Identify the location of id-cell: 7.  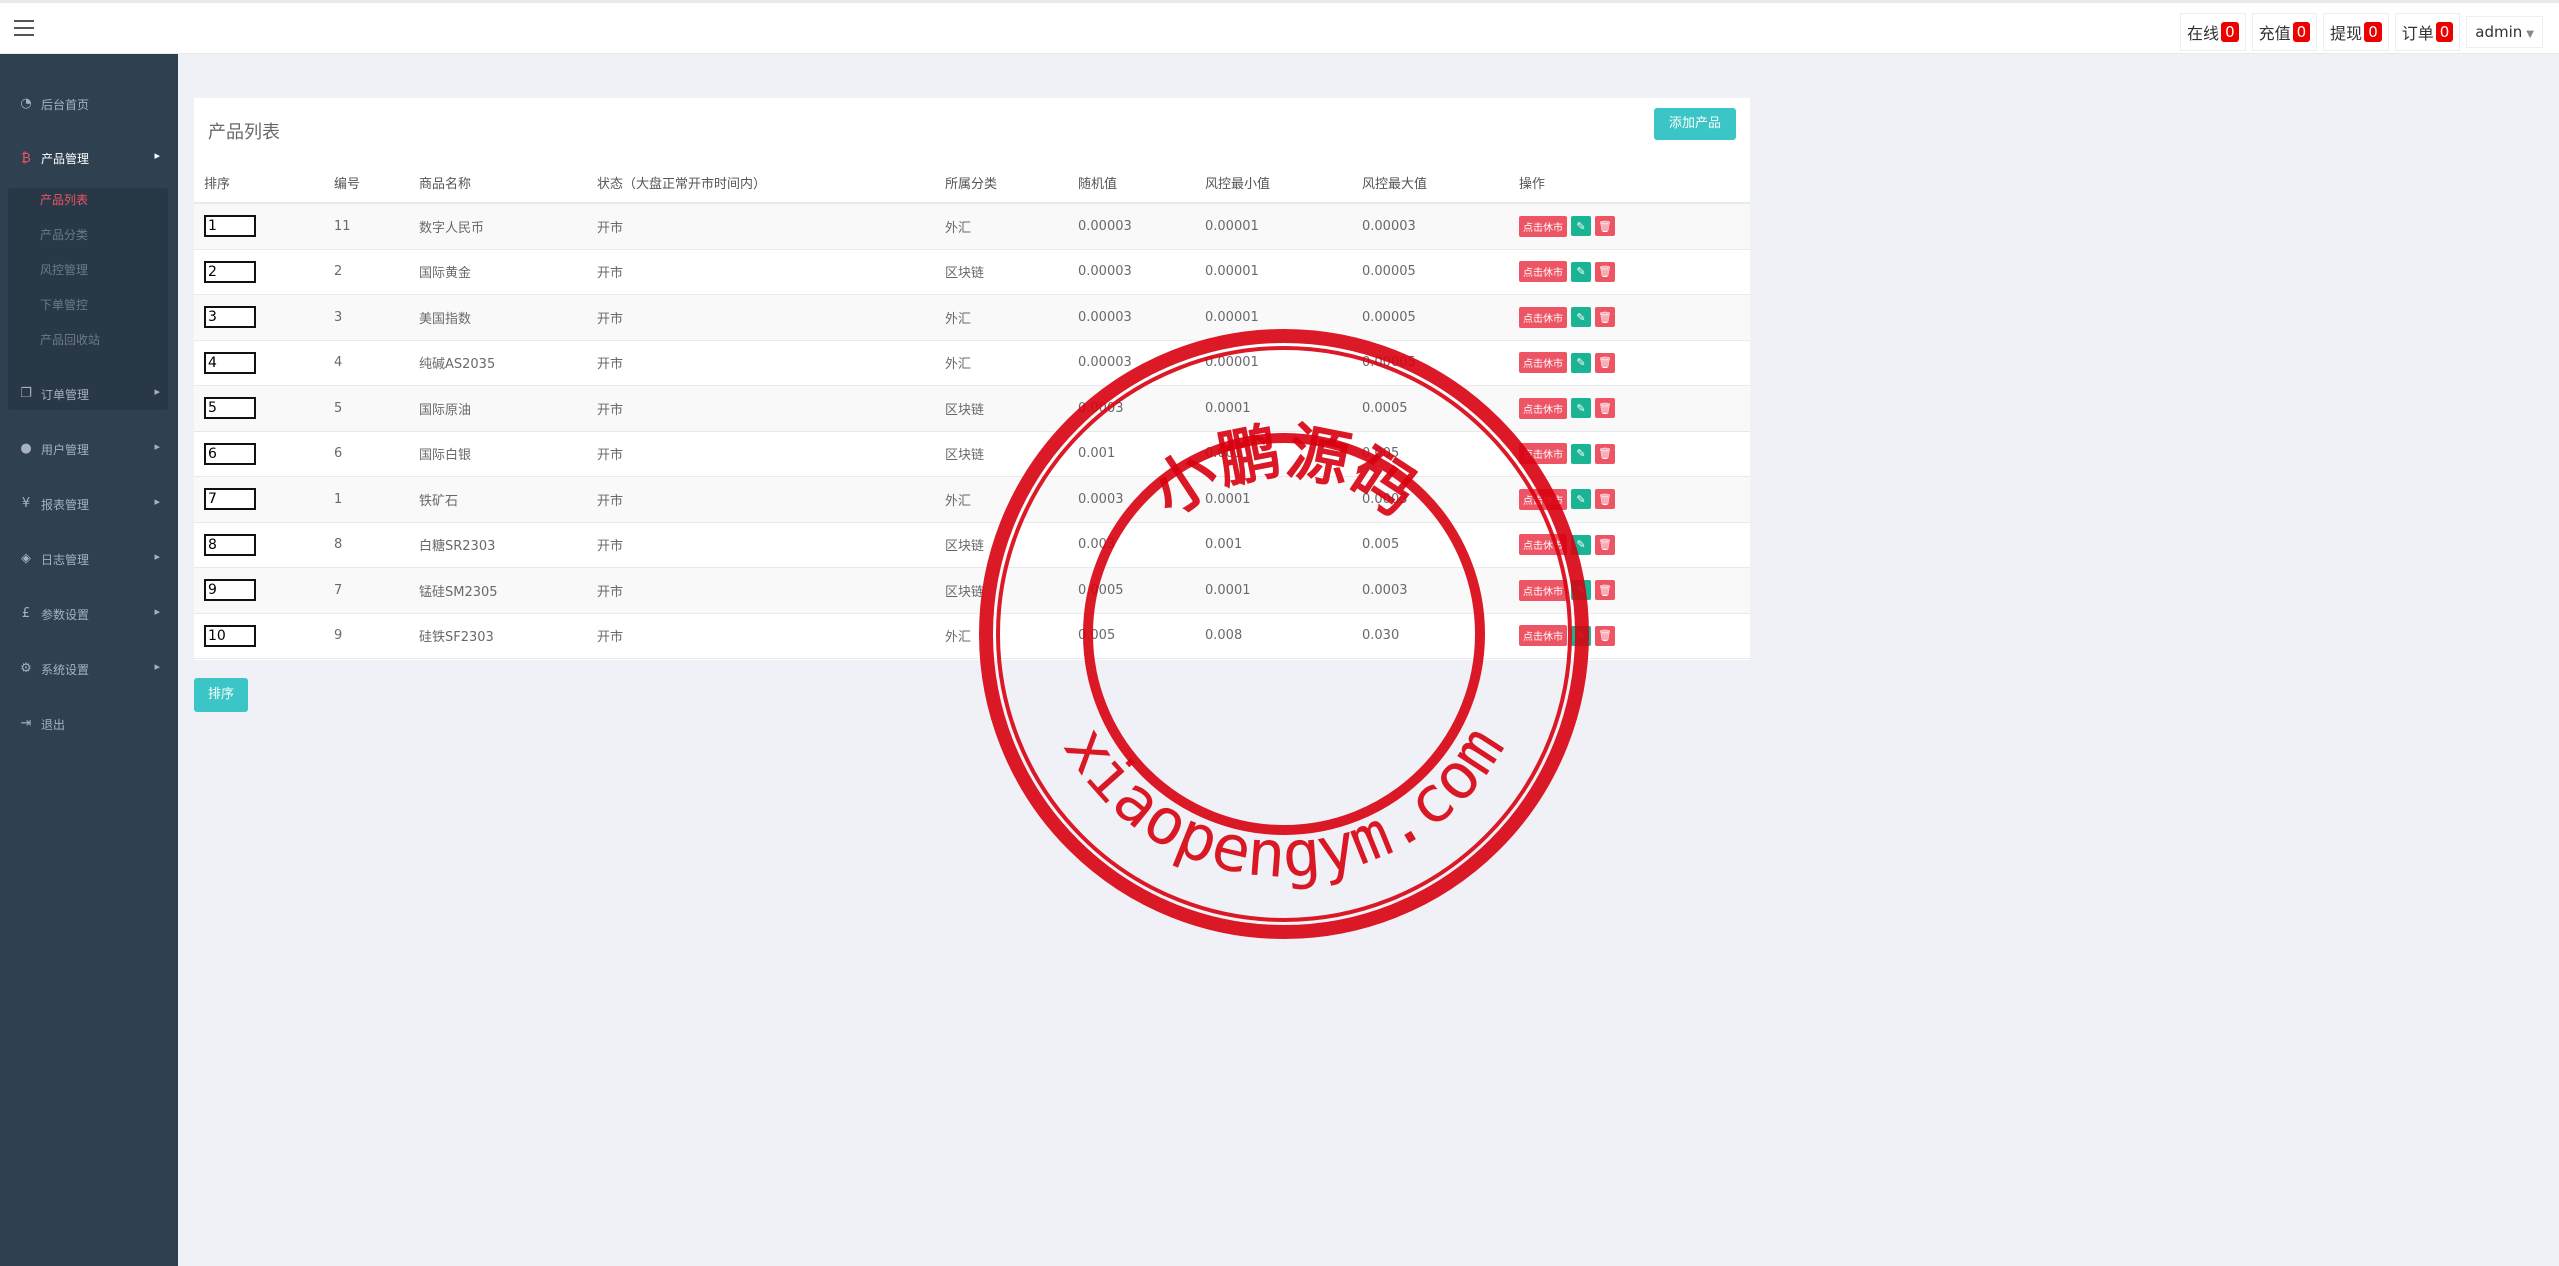
(366, 590).